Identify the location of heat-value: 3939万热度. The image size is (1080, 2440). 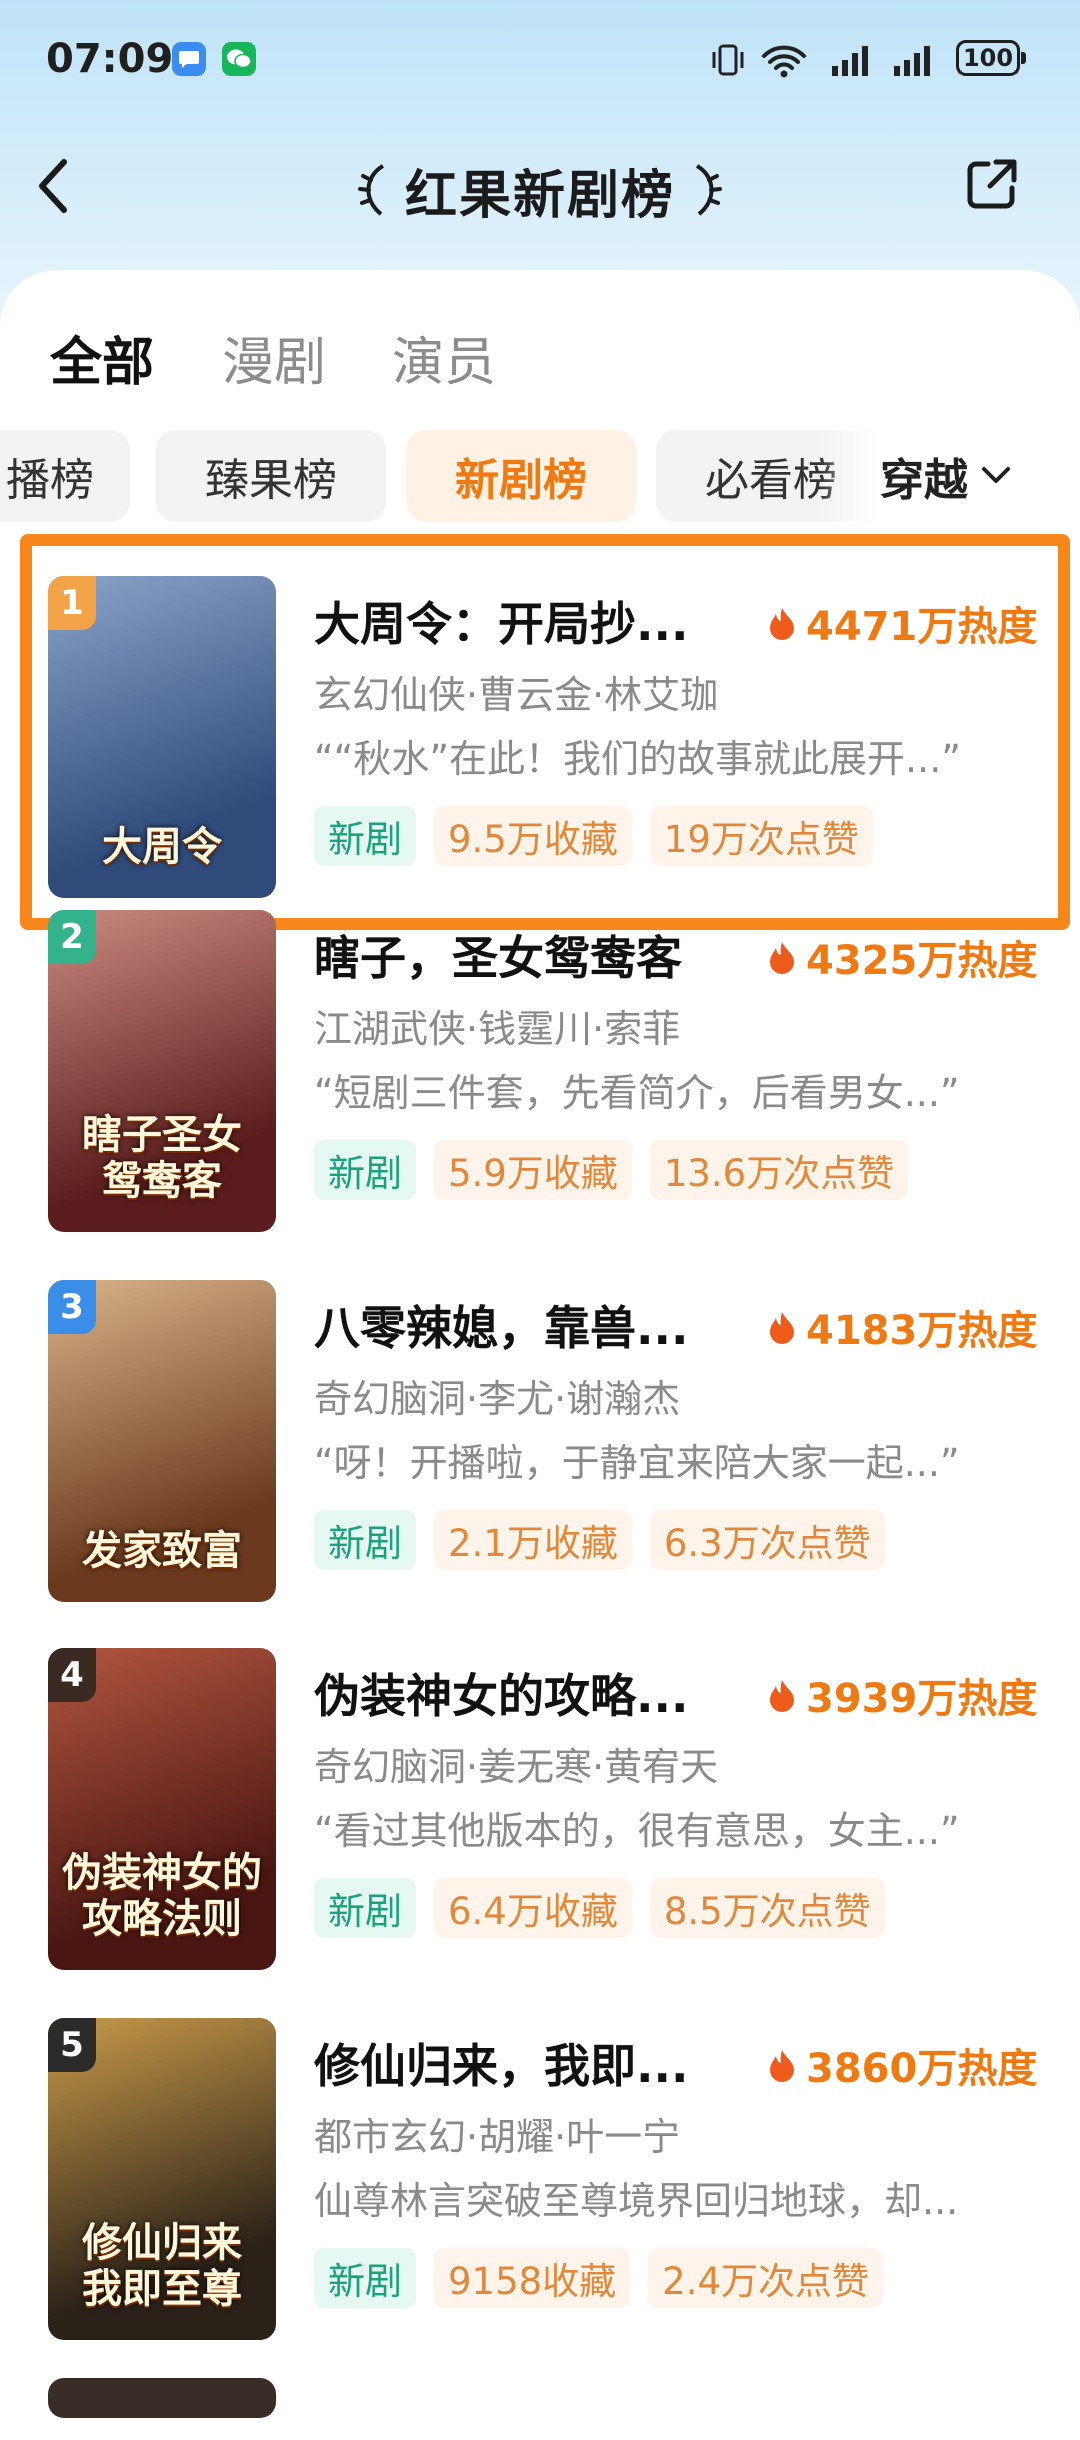
(922, 1699).